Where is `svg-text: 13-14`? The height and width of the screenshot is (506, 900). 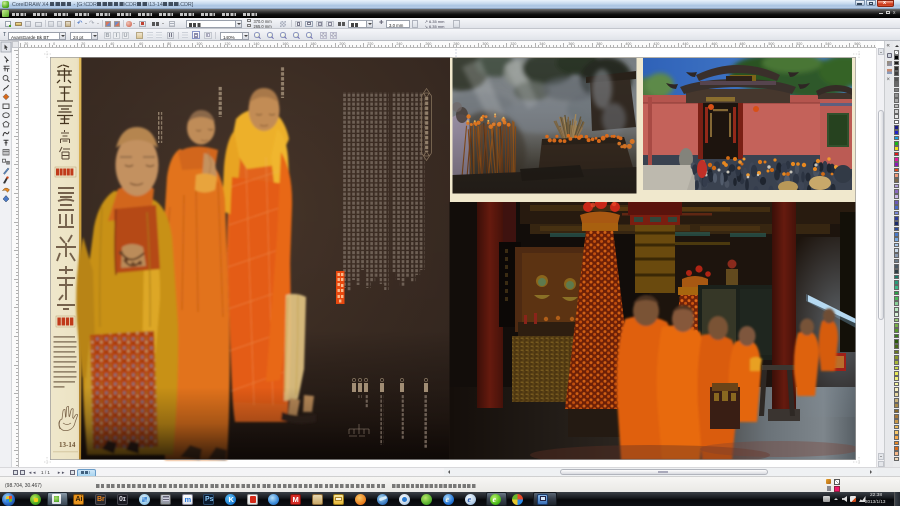
svg-text: 13-14 is located at coordinates (67, 445).